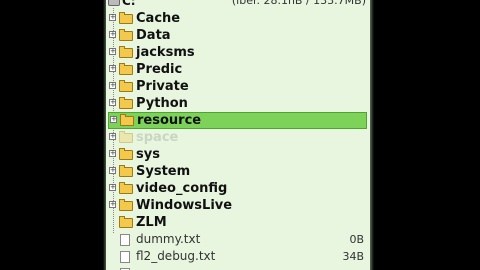 The image size is (480, 270). Describe the element at coordinates (162, 103) in the screenshot. I see `folder-name: Python` at that location.